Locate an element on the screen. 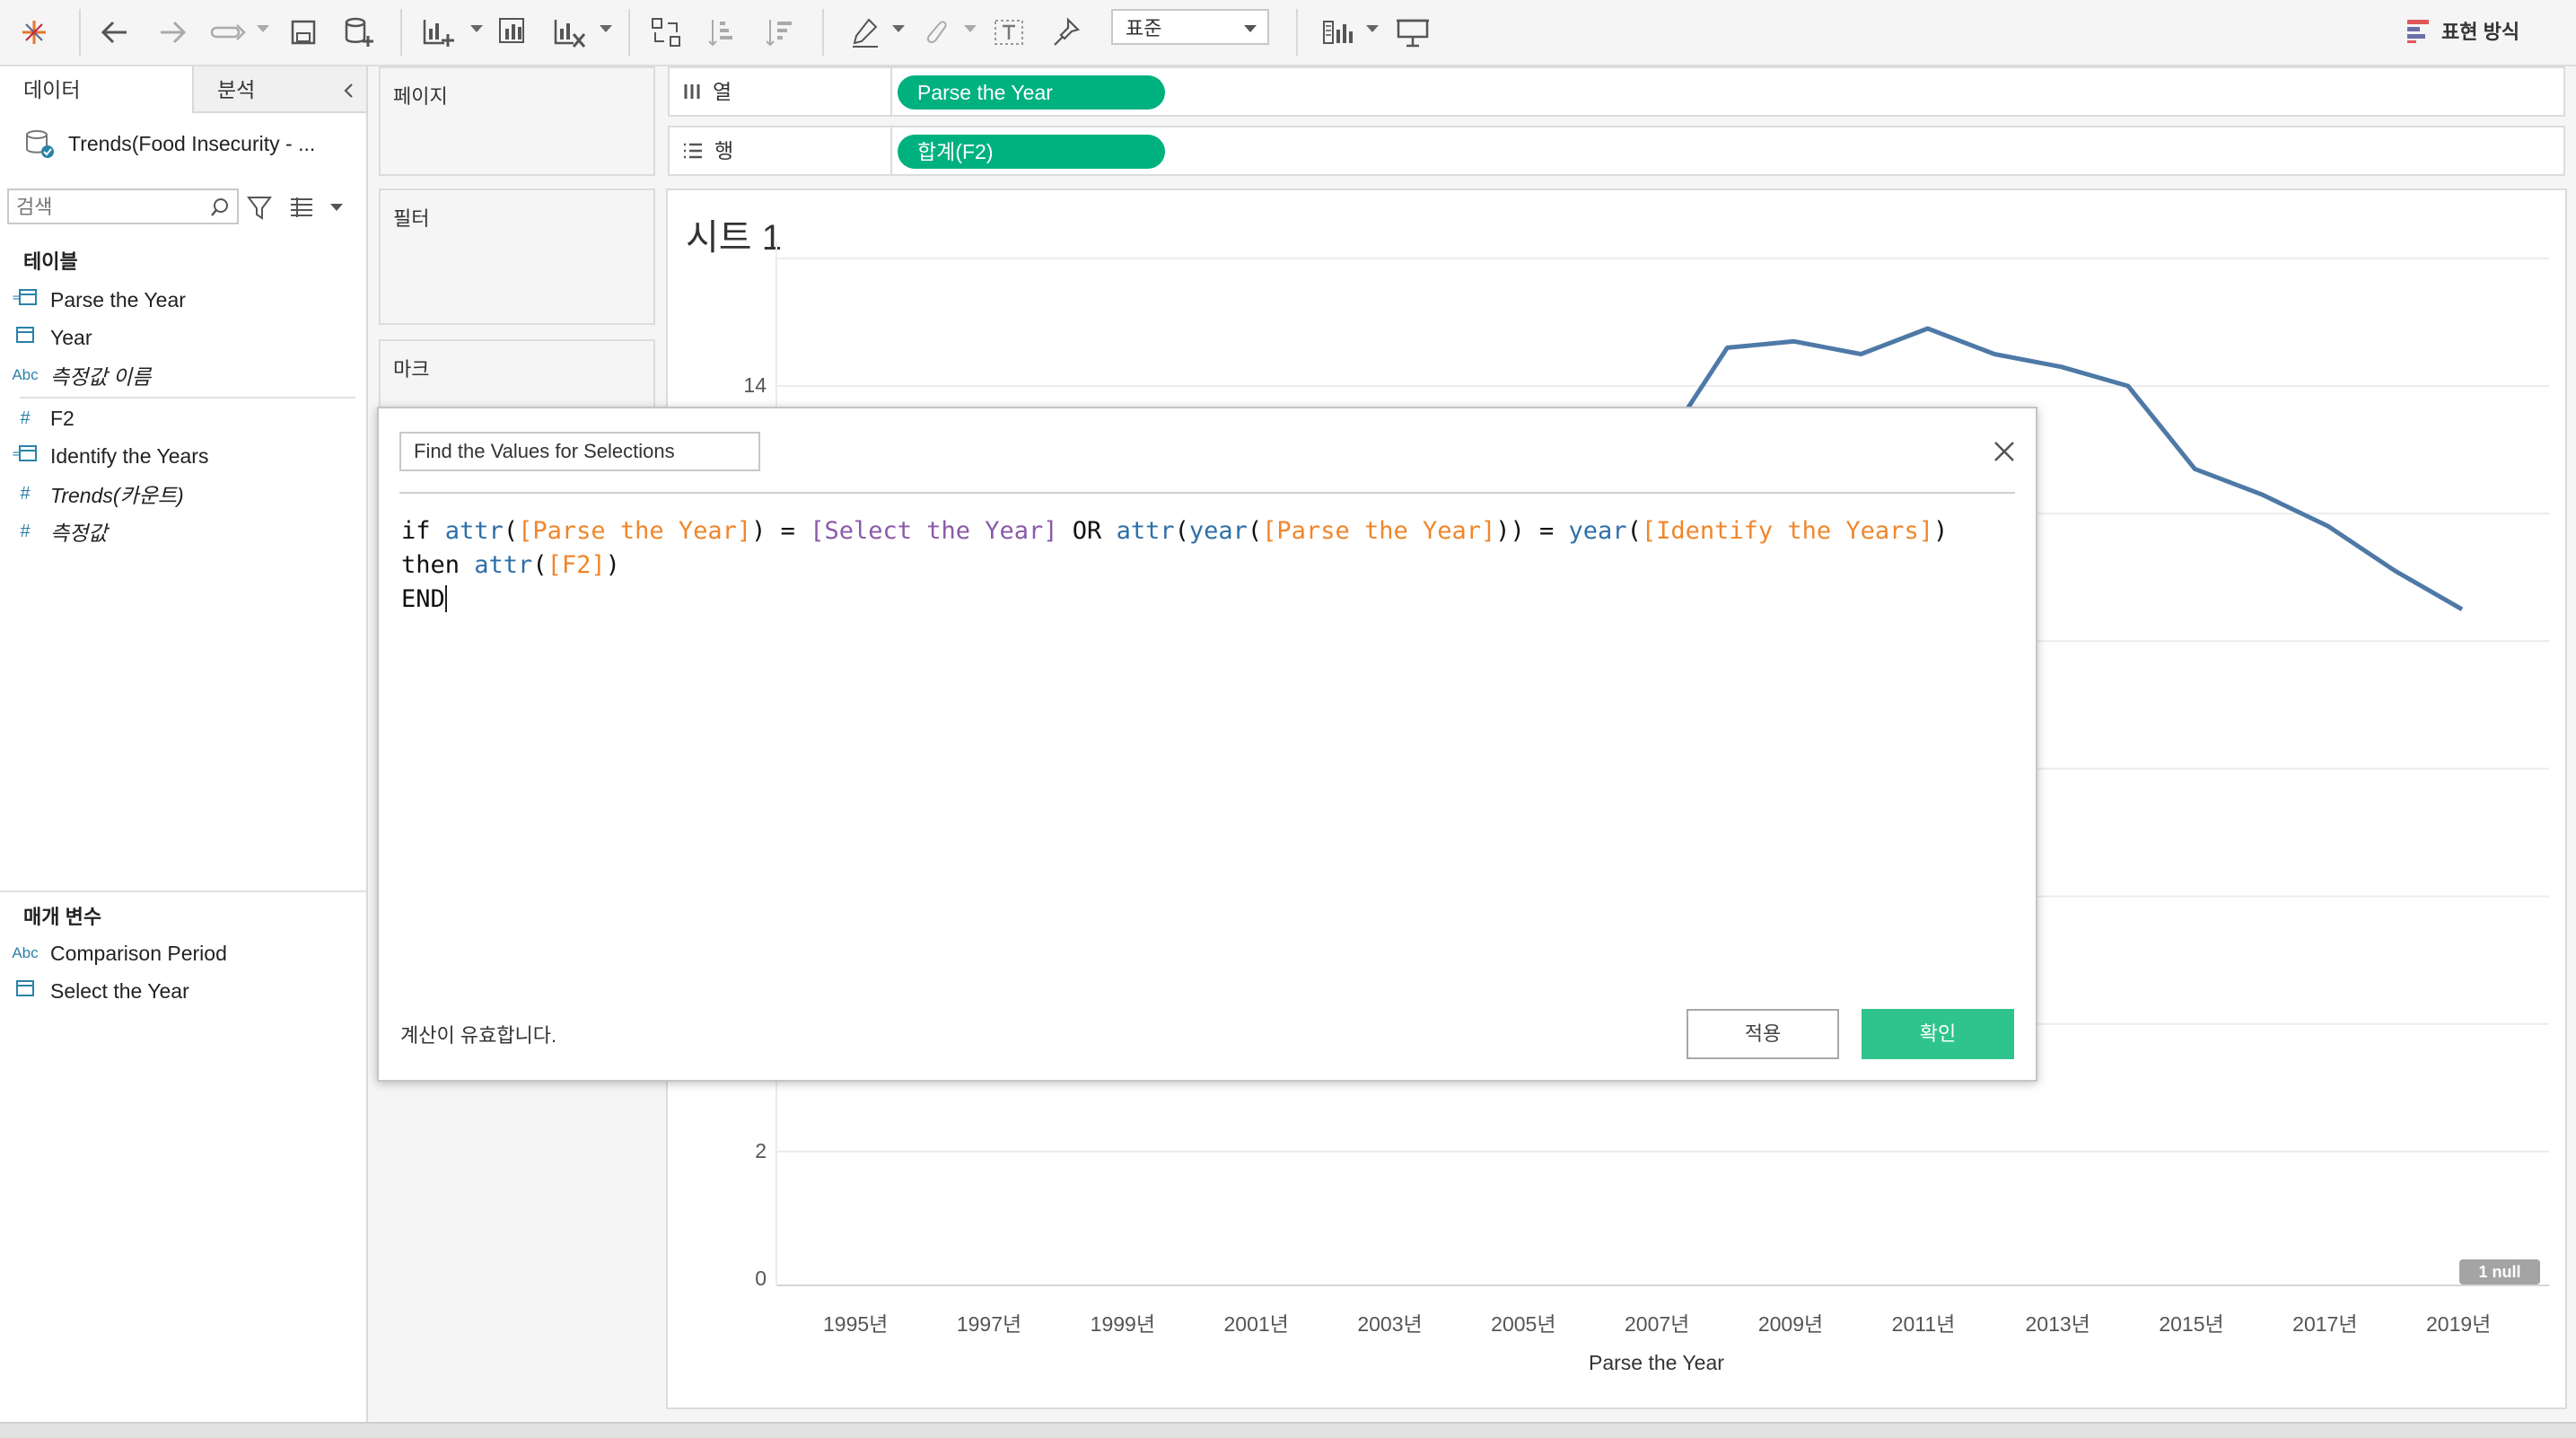  formula-token: )) = is located at coordinates (1532, 531).